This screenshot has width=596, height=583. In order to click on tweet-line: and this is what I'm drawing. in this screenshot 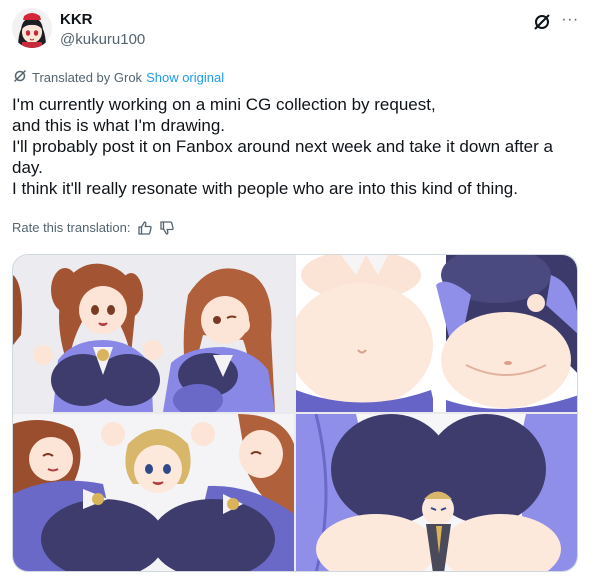, I will do `click(119, 125)`.